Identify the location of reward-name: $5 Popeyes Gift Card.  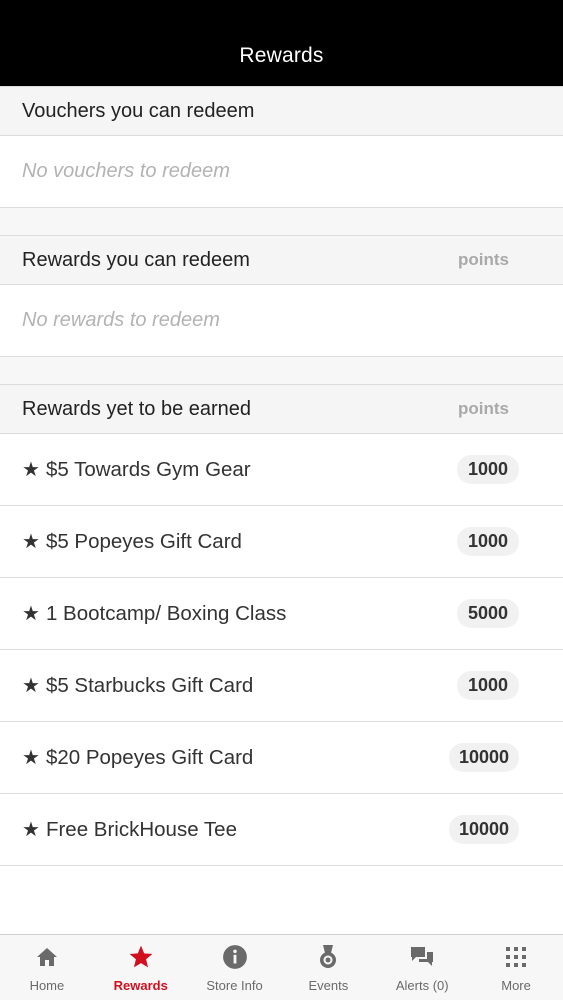
(143, 541).